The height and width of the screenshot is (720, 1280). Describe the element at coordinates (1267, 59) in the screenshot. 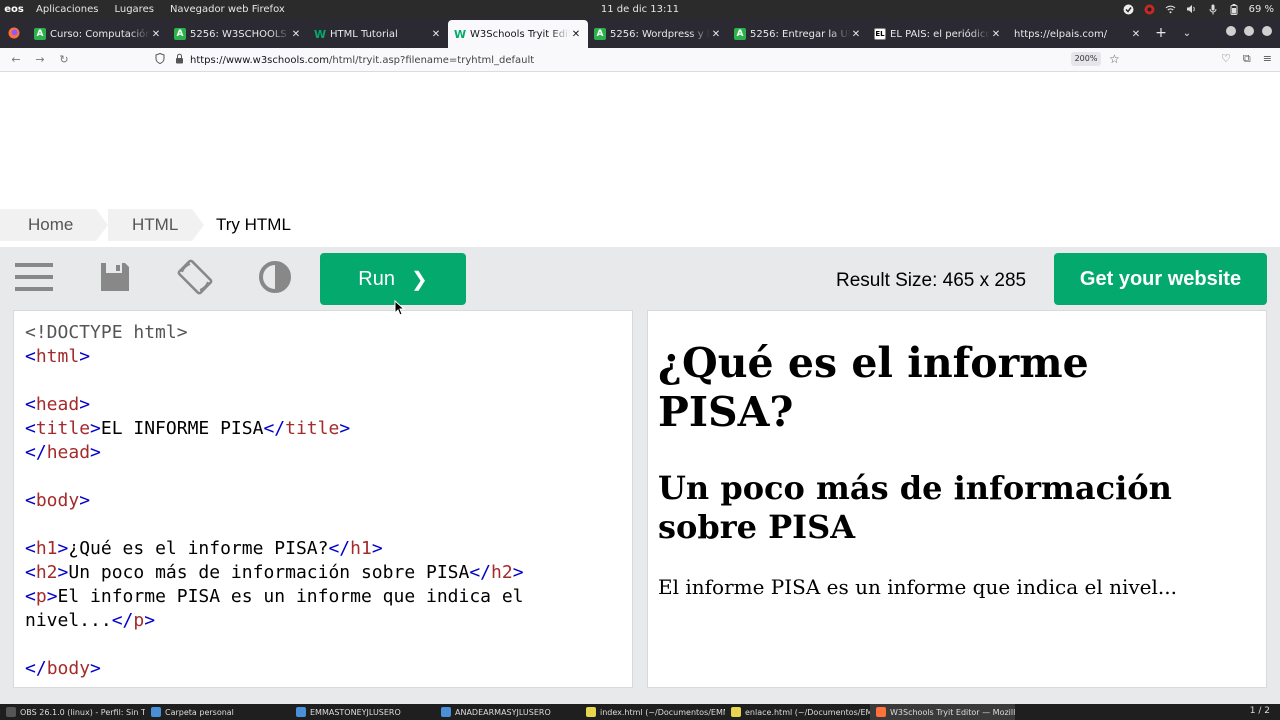

I see `hamburger-menu-icon: ≡` at that location.